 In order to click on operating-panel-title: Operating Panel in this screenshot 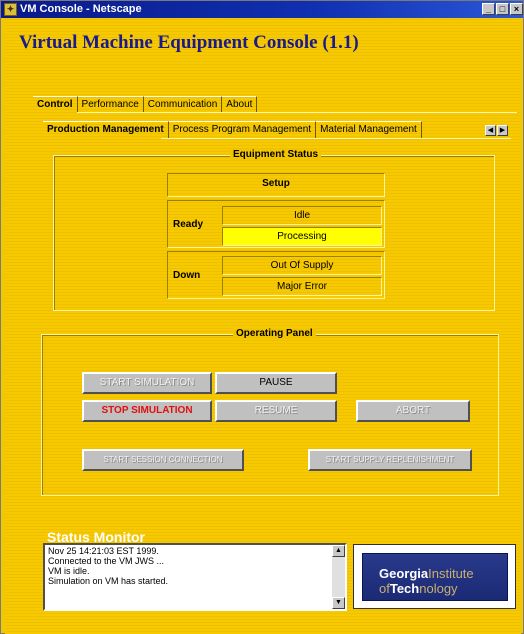, I will do `click(274, 333)`.